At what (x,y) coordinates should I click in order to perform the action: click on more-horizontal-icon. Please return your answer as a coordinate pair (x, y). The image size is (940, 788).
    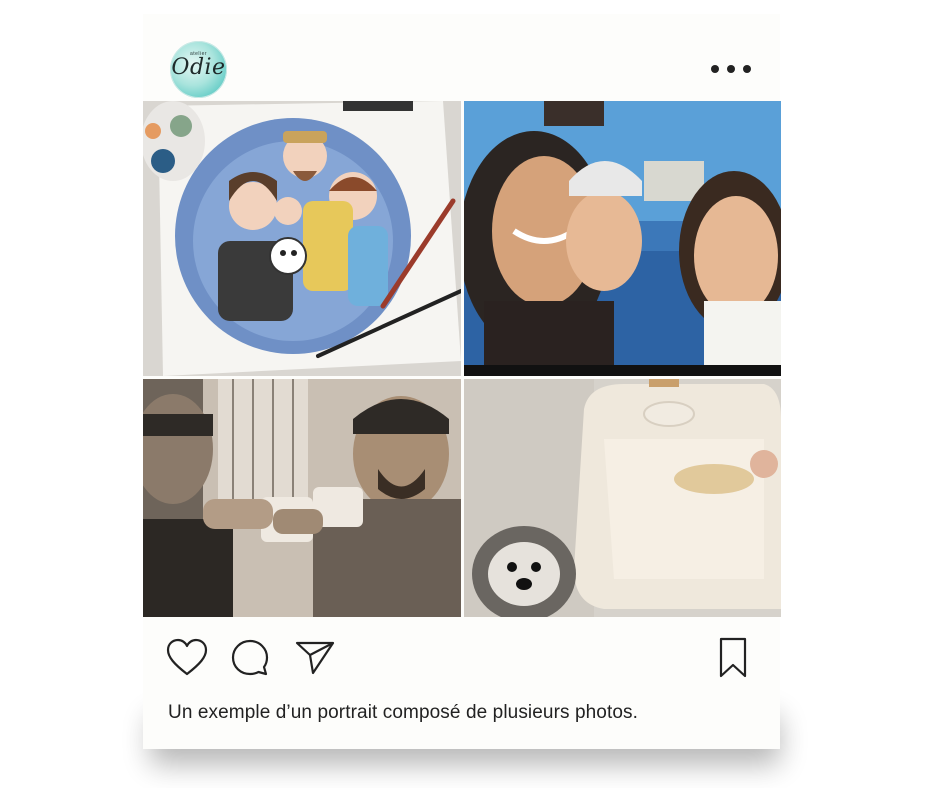
    Looking at the image, I should click on (731, 69).